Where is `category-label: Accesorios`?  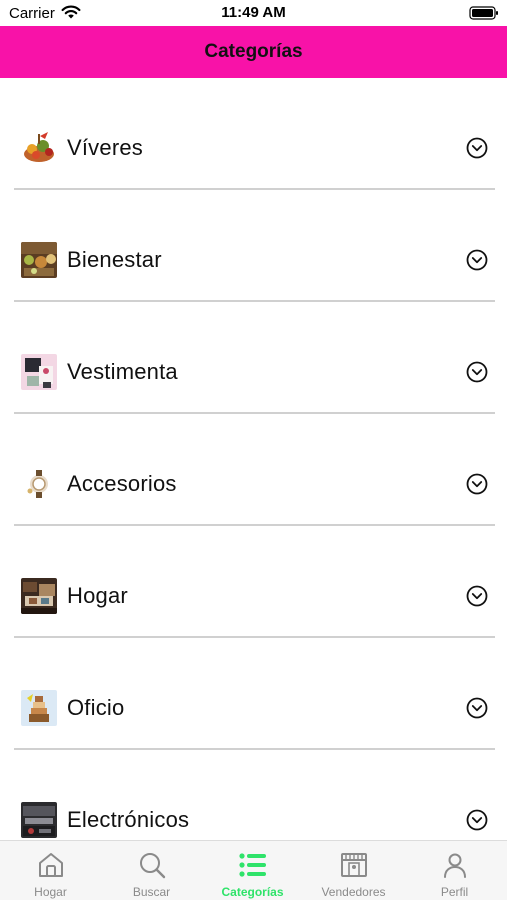
category-label: Accesorios is located at coordinates (122, 483).